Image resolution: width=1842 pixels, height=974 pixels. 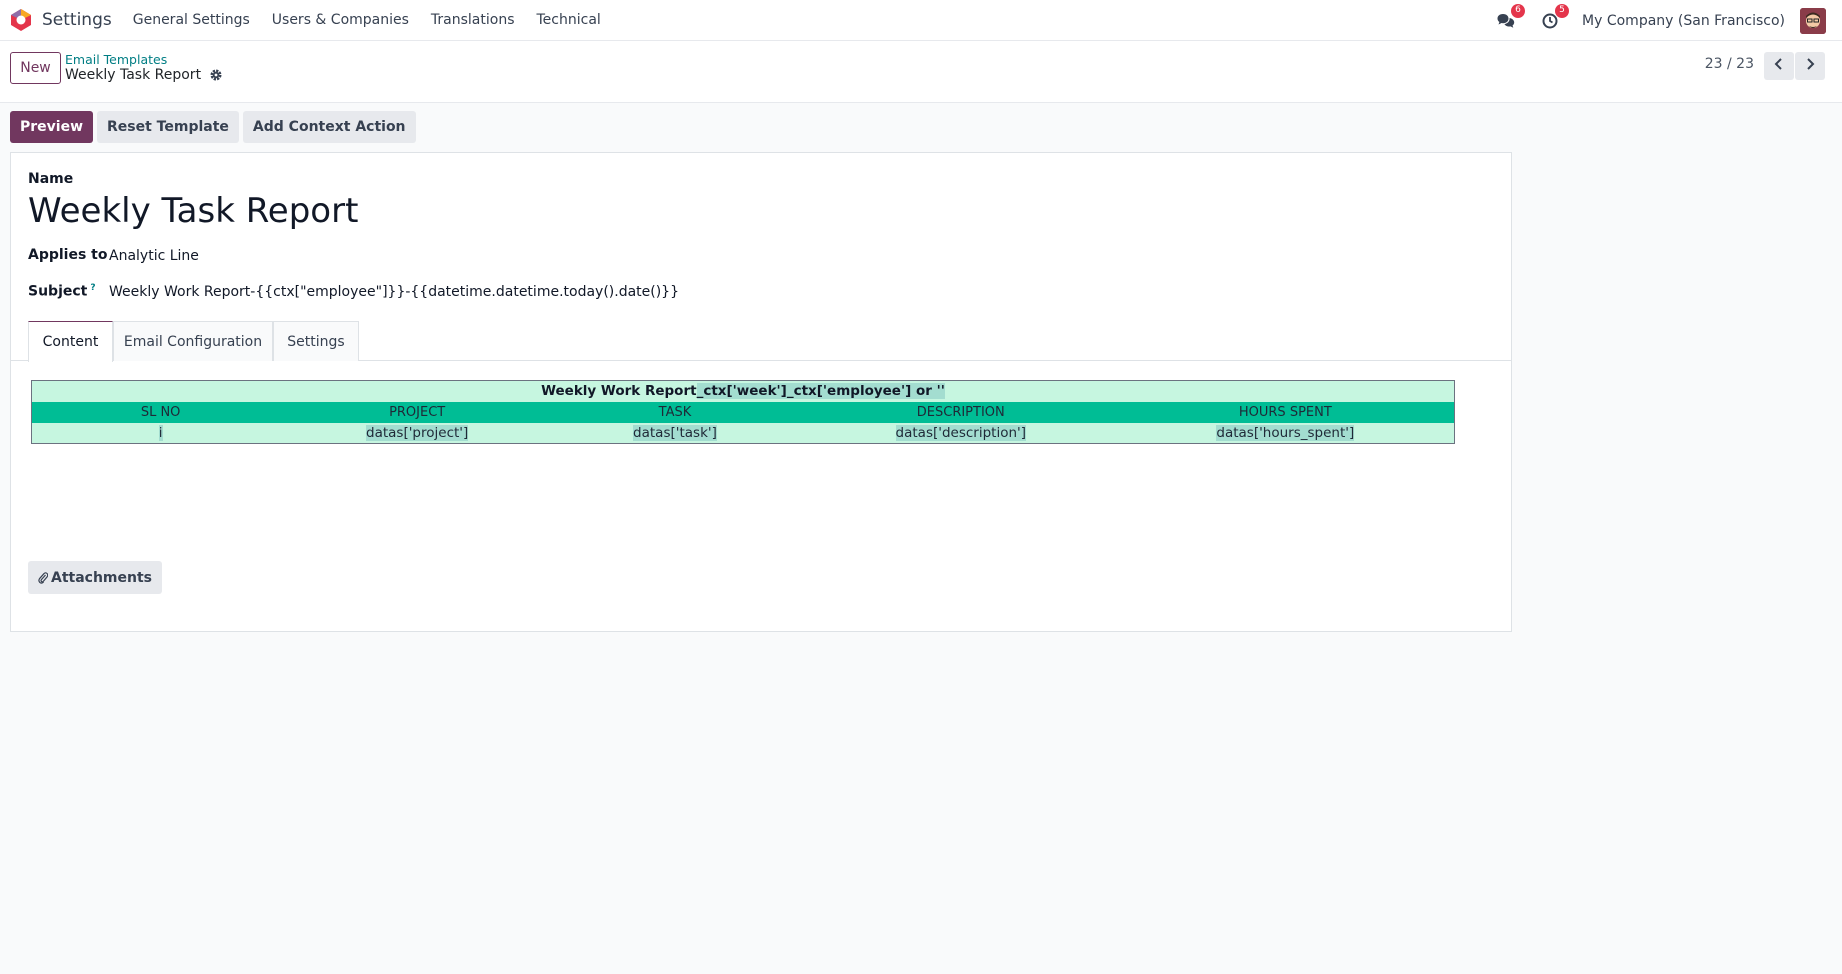 I want to click on subject-help-icon: ?, so click(x=92, y=288).